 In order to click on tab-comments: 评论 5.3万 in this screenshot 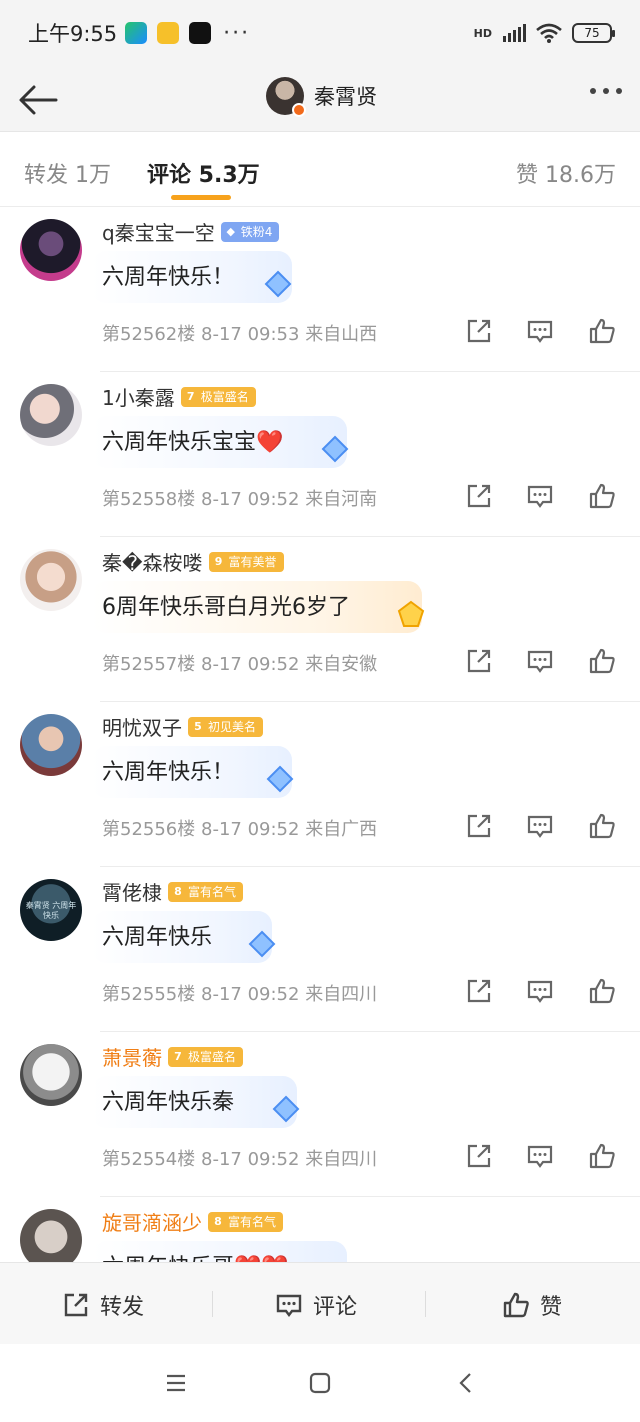, I will do `click(203, 173)`.